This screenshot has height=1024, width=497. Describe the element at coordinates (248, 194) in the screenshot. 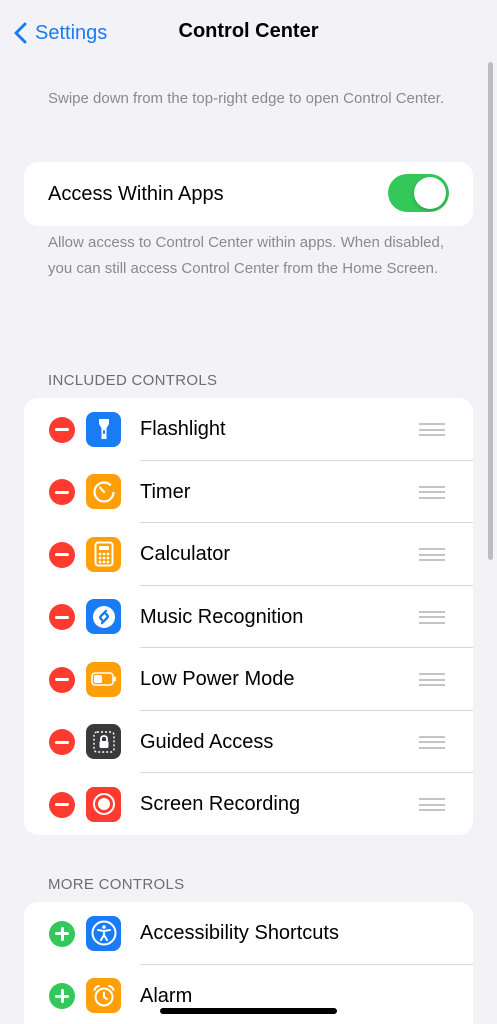

I see `access-within-apps-card: Access Within Apps` at that location.